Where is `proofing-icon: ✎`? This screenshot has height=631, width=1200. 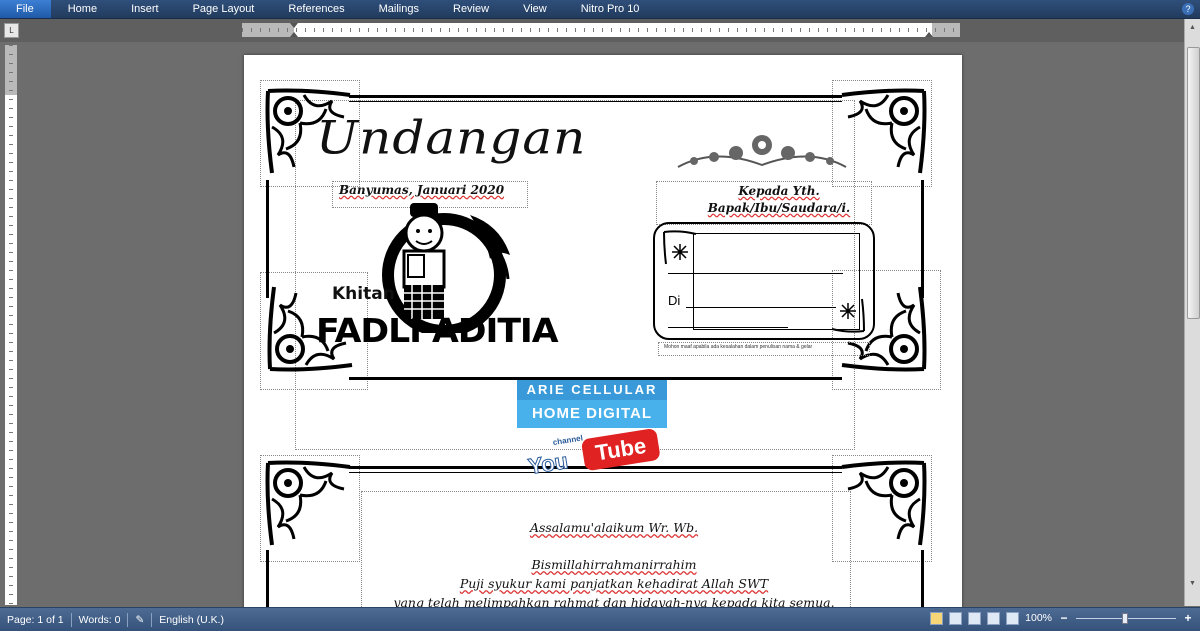 proofing-icon: ✎ is located at coordinates (139, 620).